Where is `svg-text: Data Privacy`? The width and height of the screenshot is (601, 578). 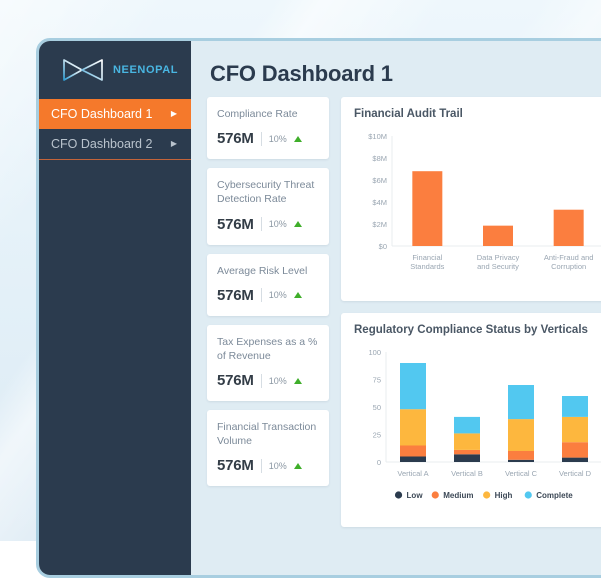
svg-text: Data Privacy is located at coordinates (498, 257).